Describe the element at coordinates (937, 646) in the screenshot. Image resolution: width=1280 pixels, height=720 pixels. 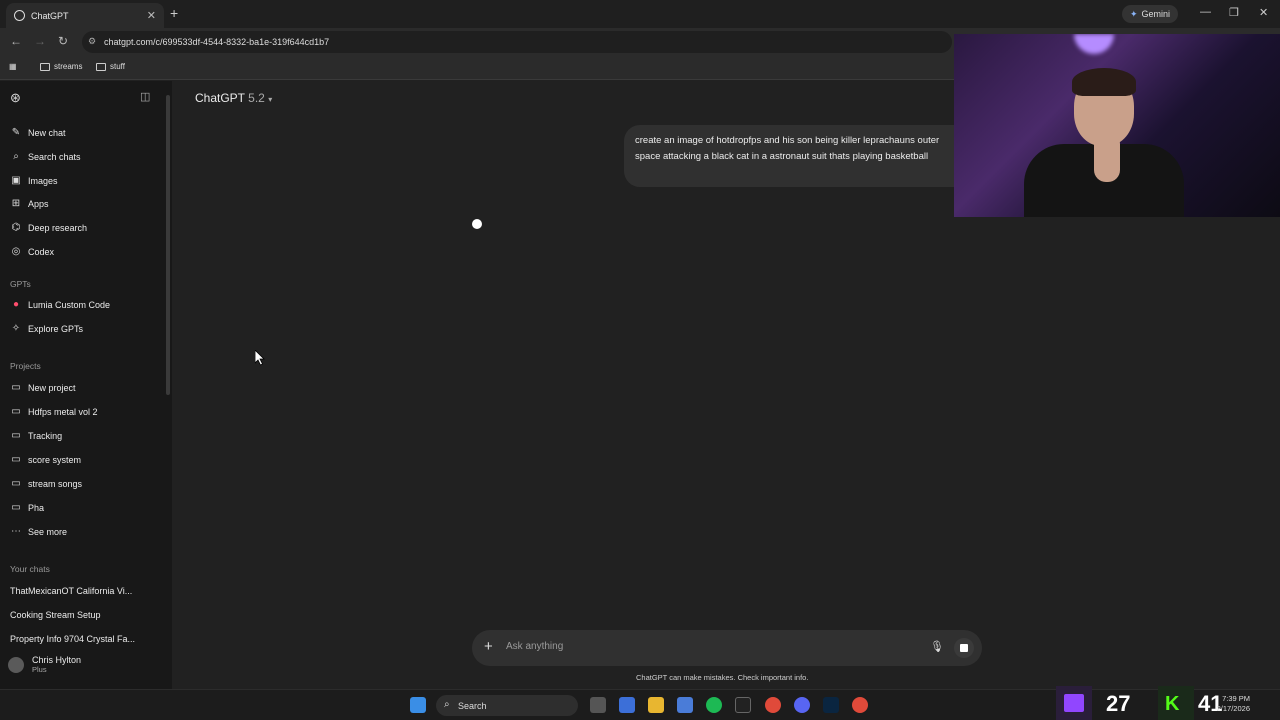
I see `microphone-icon: 🎙` at that location.